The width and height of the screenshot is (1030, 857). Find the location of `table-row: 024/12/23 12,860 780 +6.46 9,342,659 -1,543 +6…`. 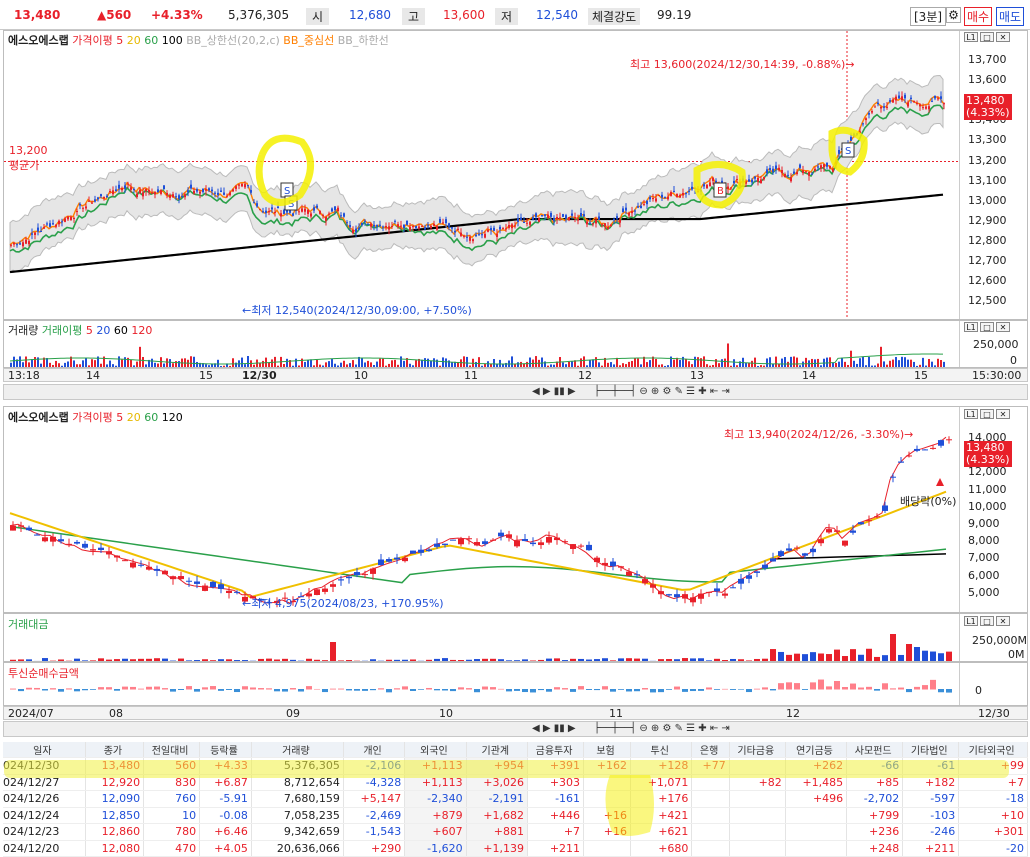

table-row: 024/12/23 12,860 780 +6.46 9,342,659 -1,543 +6… is located at coordinates (515, 832).